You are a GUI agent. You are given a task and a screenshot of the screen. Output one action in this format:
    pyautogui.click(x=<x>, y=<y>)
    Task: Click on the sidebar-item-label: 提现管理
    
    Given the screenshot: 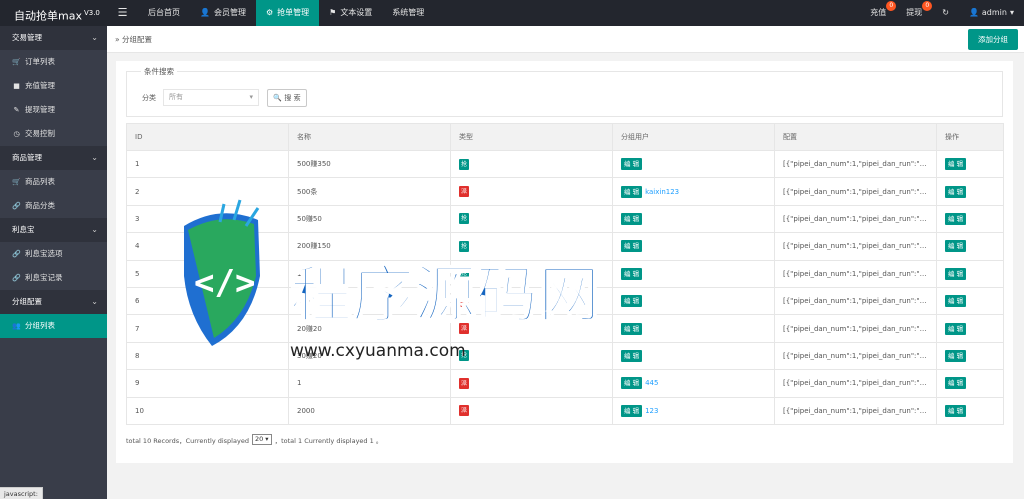 What is the action you would take?
    pyautogui.click(x=40, y=109)
    